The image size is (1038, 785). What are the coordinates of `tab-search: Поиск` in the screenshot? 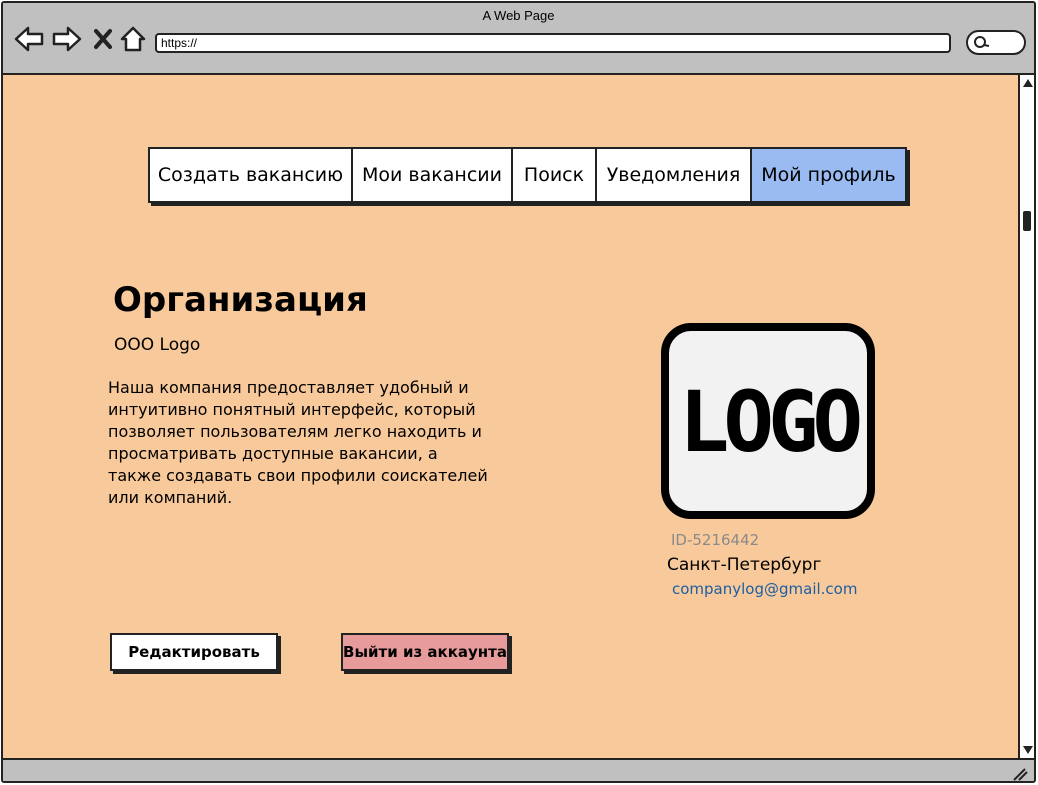 It's located at (555, 175).